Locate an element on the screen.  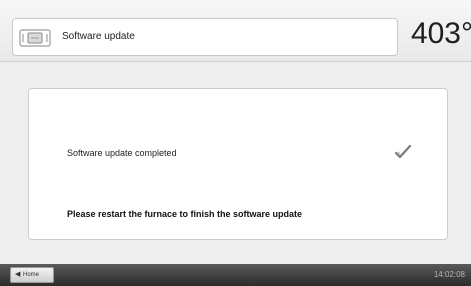
title-box: Software update is located at coordinates (205, 37).